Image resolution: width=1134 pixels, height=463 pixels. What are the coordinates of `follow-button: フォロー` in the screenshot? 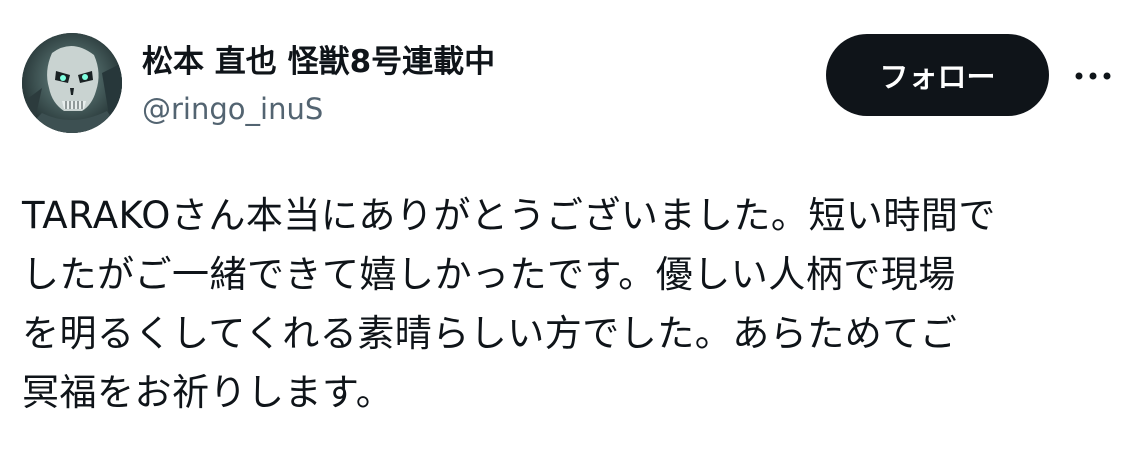 It's located at (937, 75).